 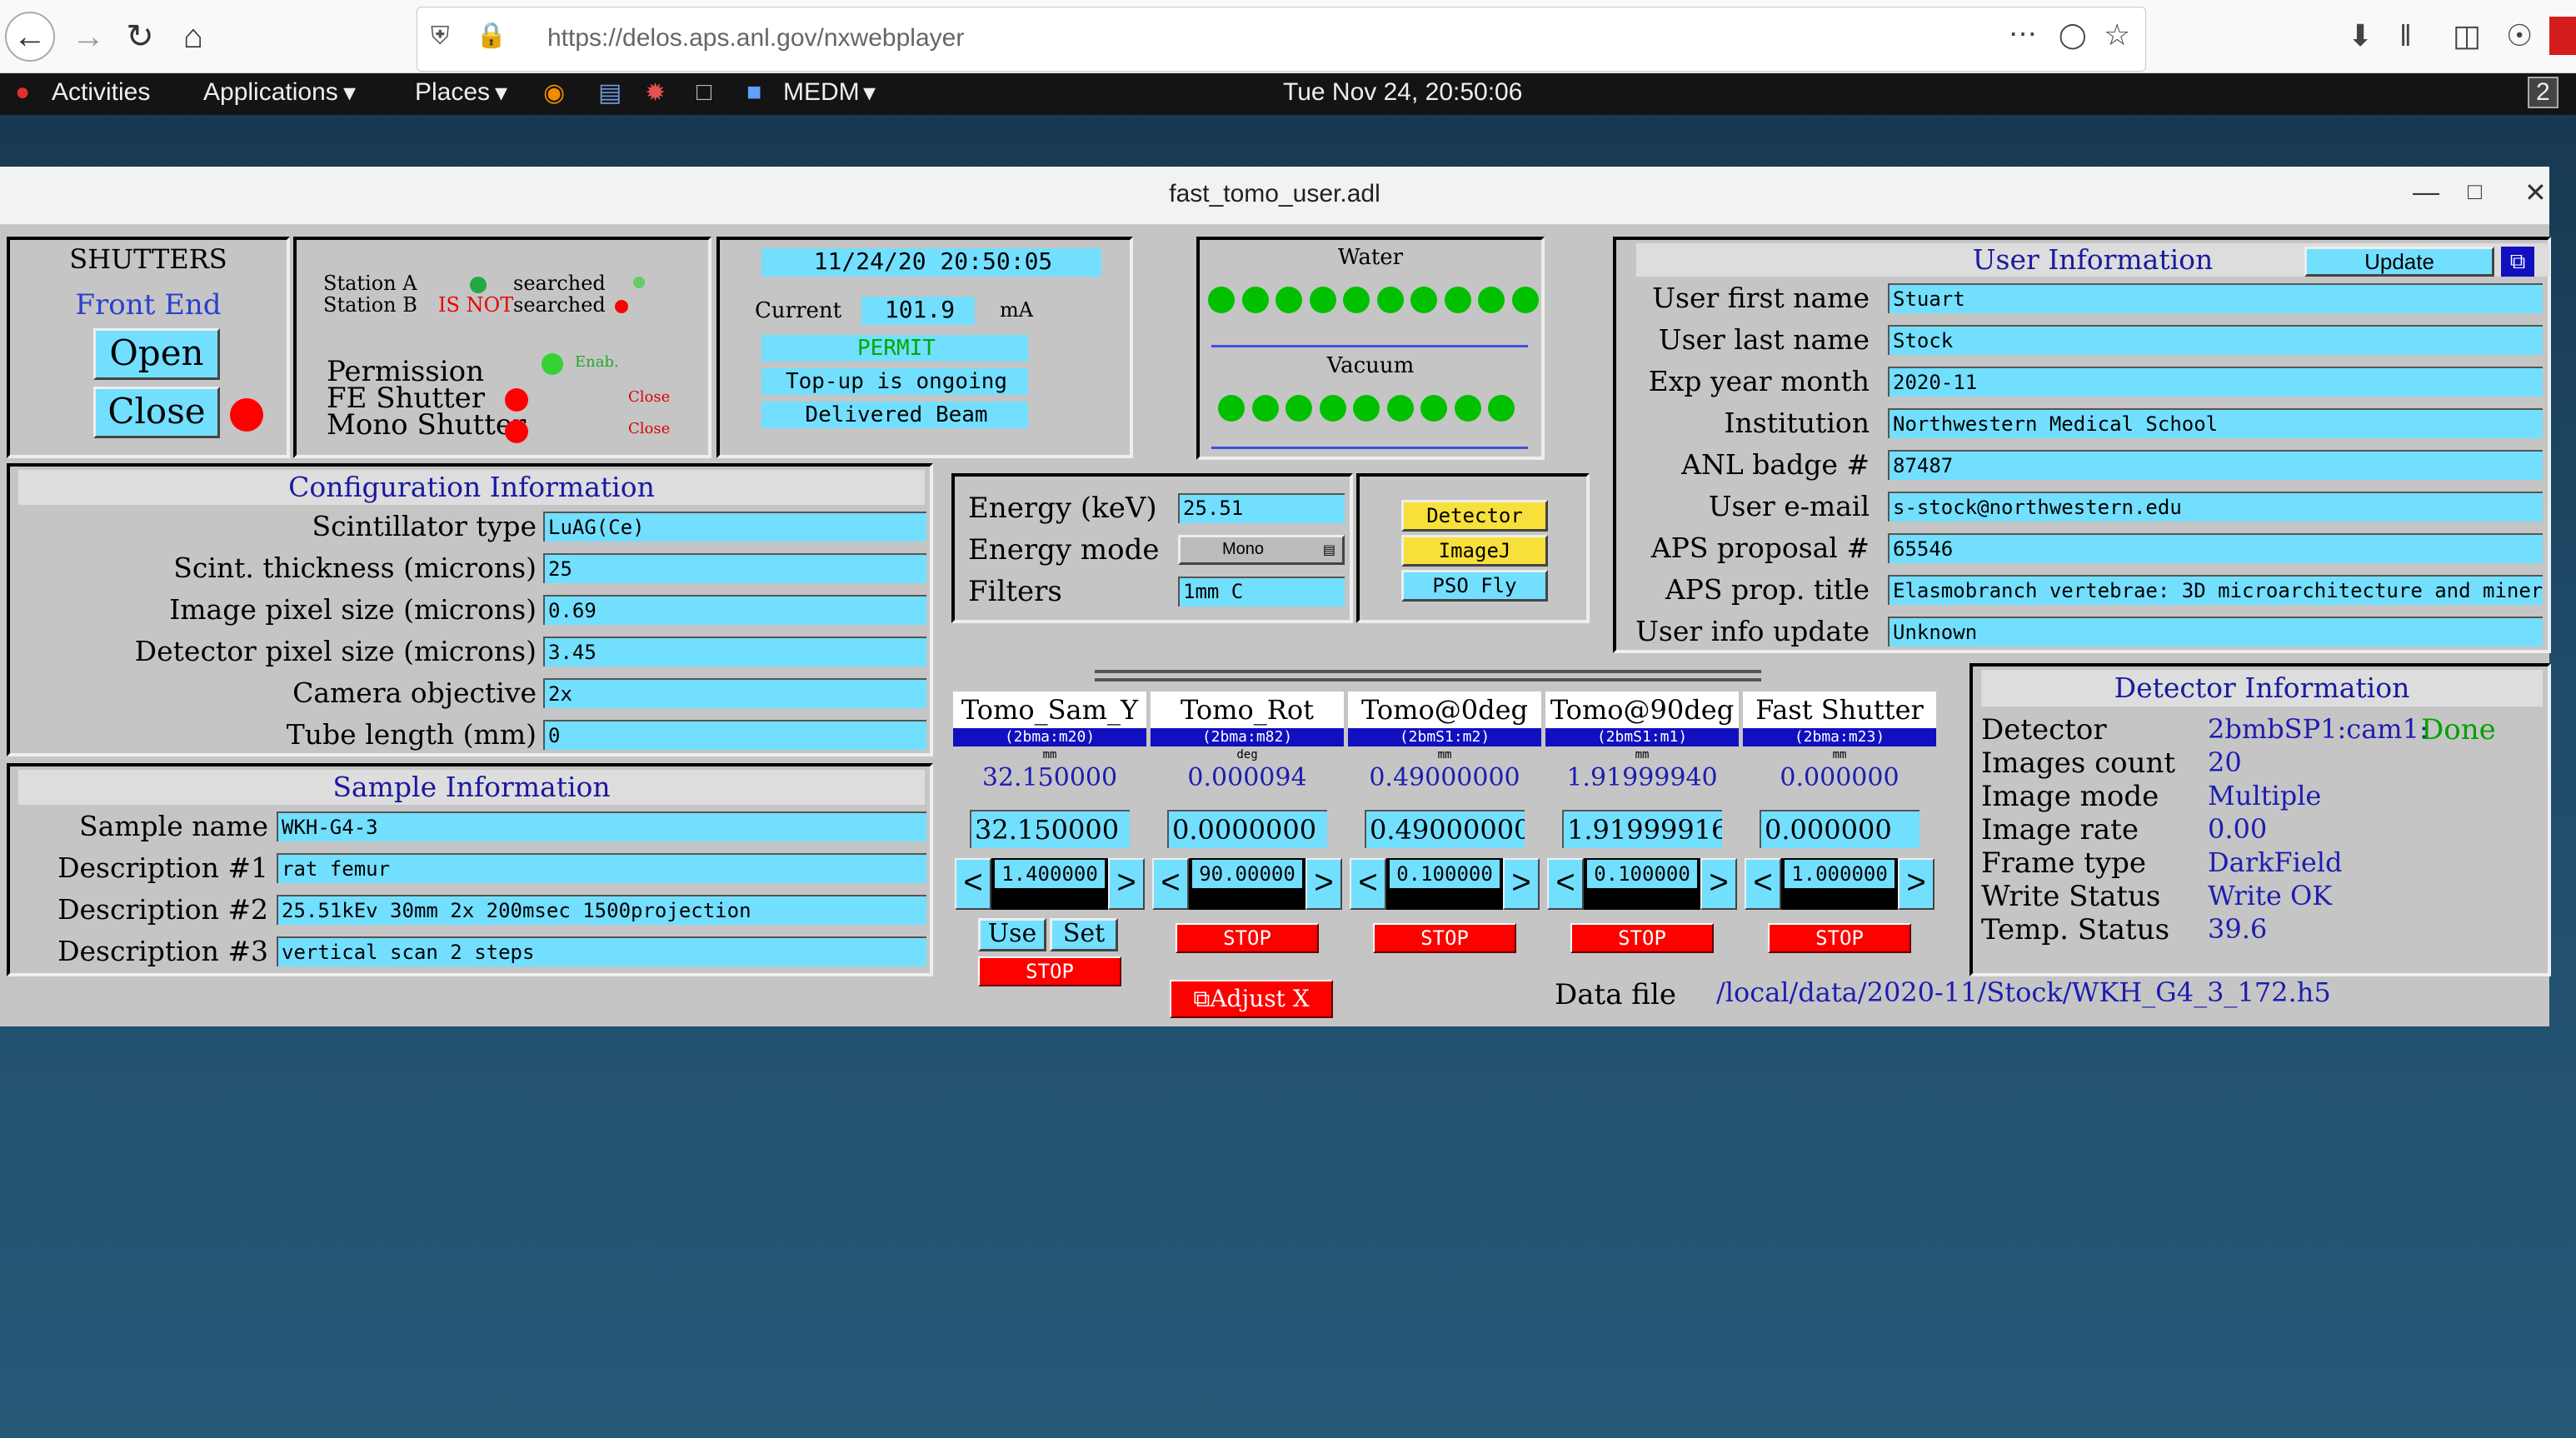 What do you see at coordinates (1084, 934) in the screenshot?
I see `set-button: Set` at bounding box center [1084, 934].